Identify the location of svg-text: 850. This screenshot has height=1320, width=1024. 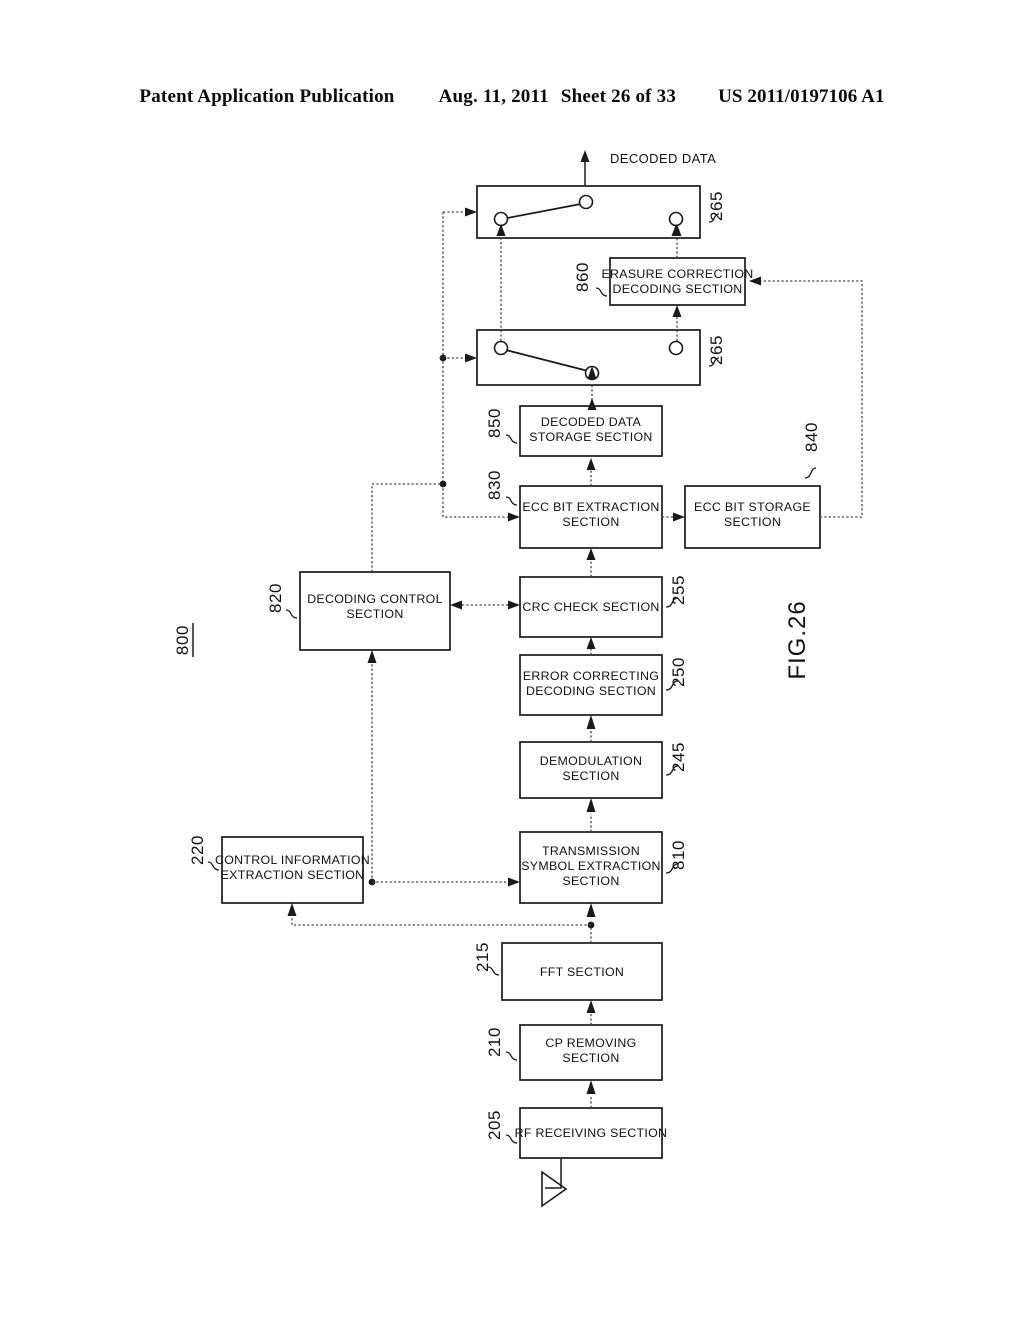
(494, 423).